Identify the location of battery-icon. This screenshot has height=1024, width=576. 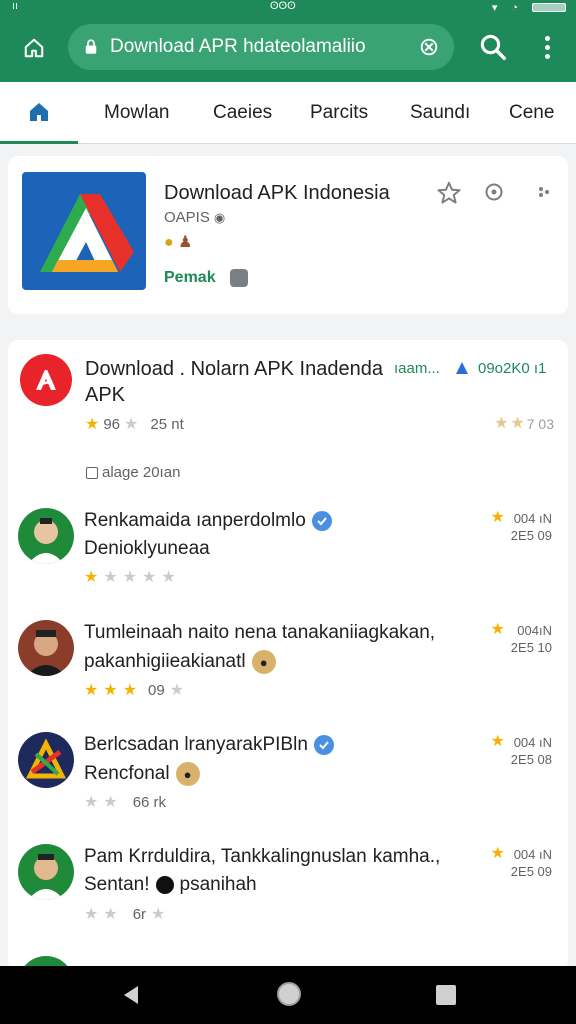
(549, 7).